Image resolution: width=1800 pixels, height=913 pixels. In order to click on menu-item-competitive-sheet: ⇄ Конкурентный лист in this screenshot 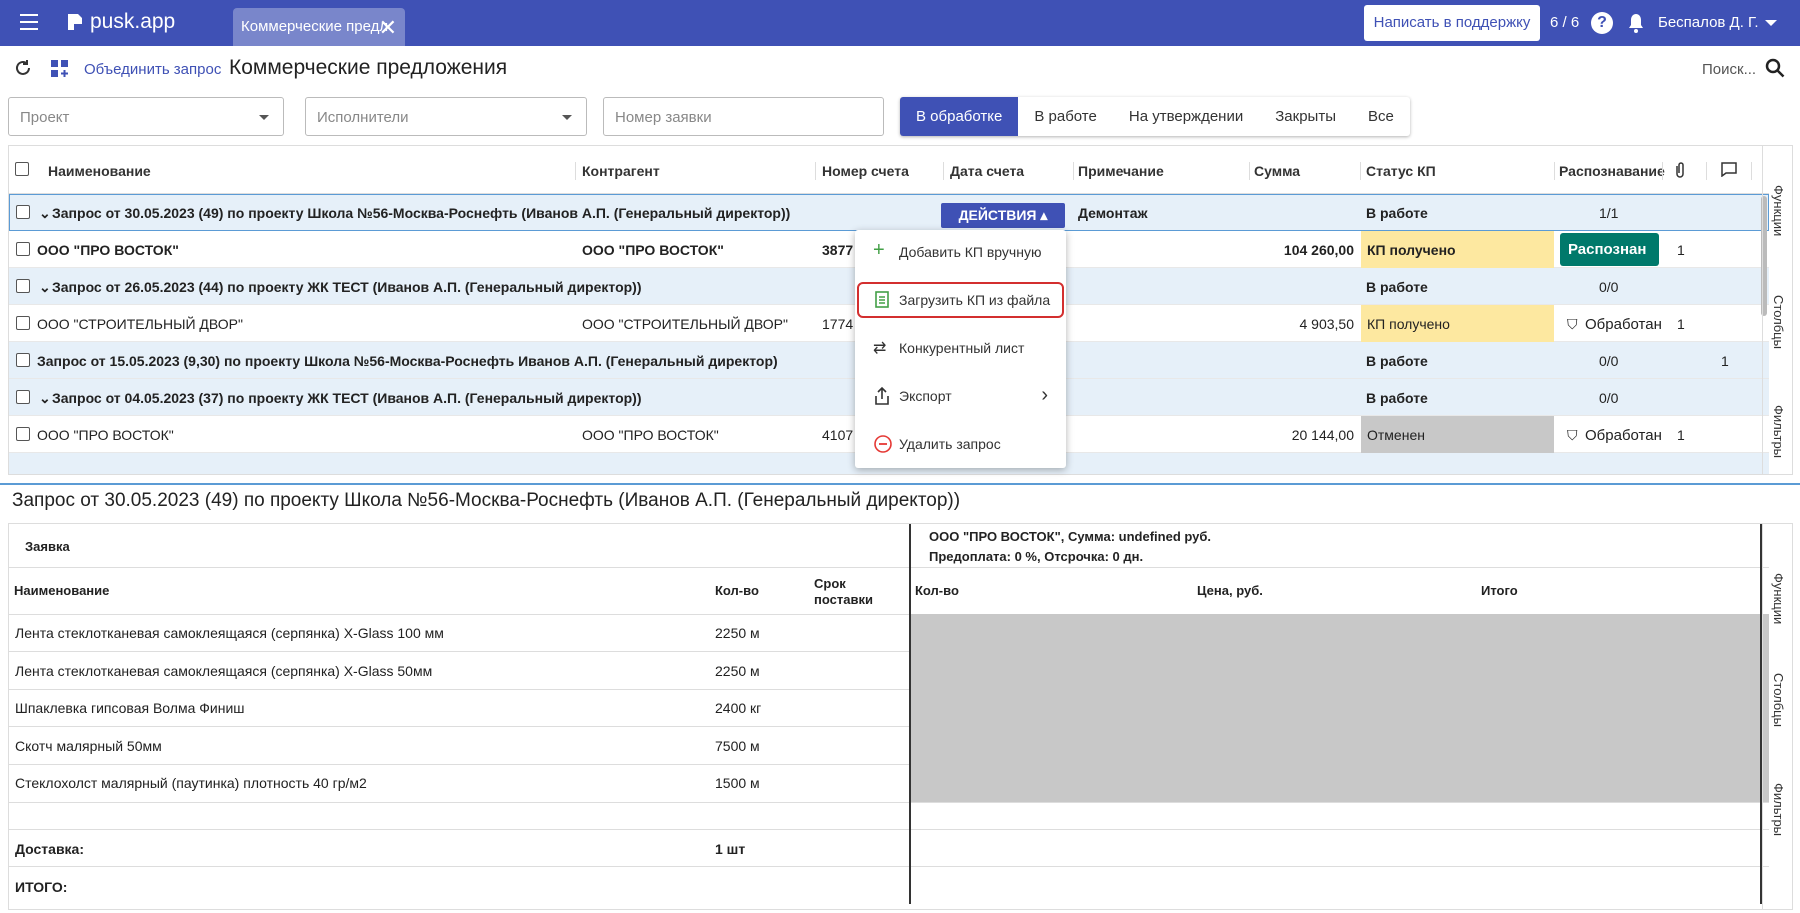, I will do `click(960, 348)`.